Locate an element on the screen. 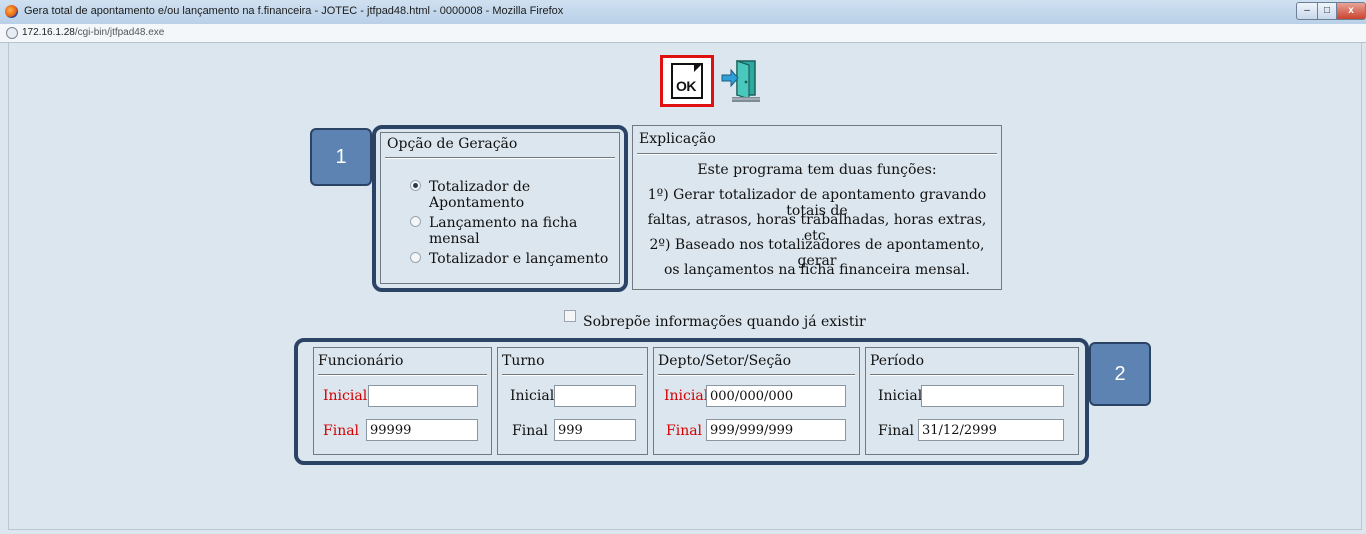 The width and height of the screenshot is (1366, 534). ok-label: OK is located at coordinates (686, 86).